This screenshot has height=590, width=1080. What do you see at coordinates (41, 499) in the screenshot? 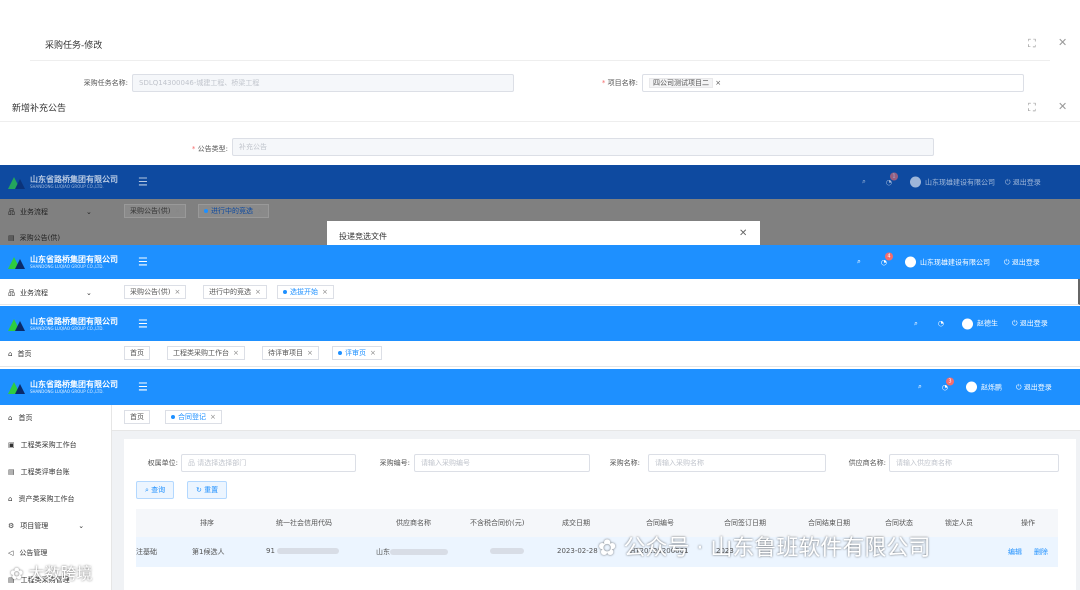
I see `sidebar-item-asset-workbench: ⌂ 资产类采购工作台` at bounding box center [41, 499].